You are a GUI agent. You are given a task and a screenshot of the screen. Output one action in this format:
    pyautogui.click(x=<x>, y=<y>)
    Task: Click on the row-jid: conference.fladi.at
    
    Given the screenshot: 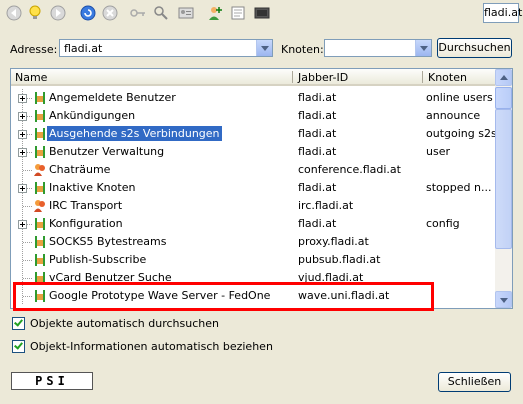 What is the action you would take?
    pyautogui.click(x=349, y=169)
    